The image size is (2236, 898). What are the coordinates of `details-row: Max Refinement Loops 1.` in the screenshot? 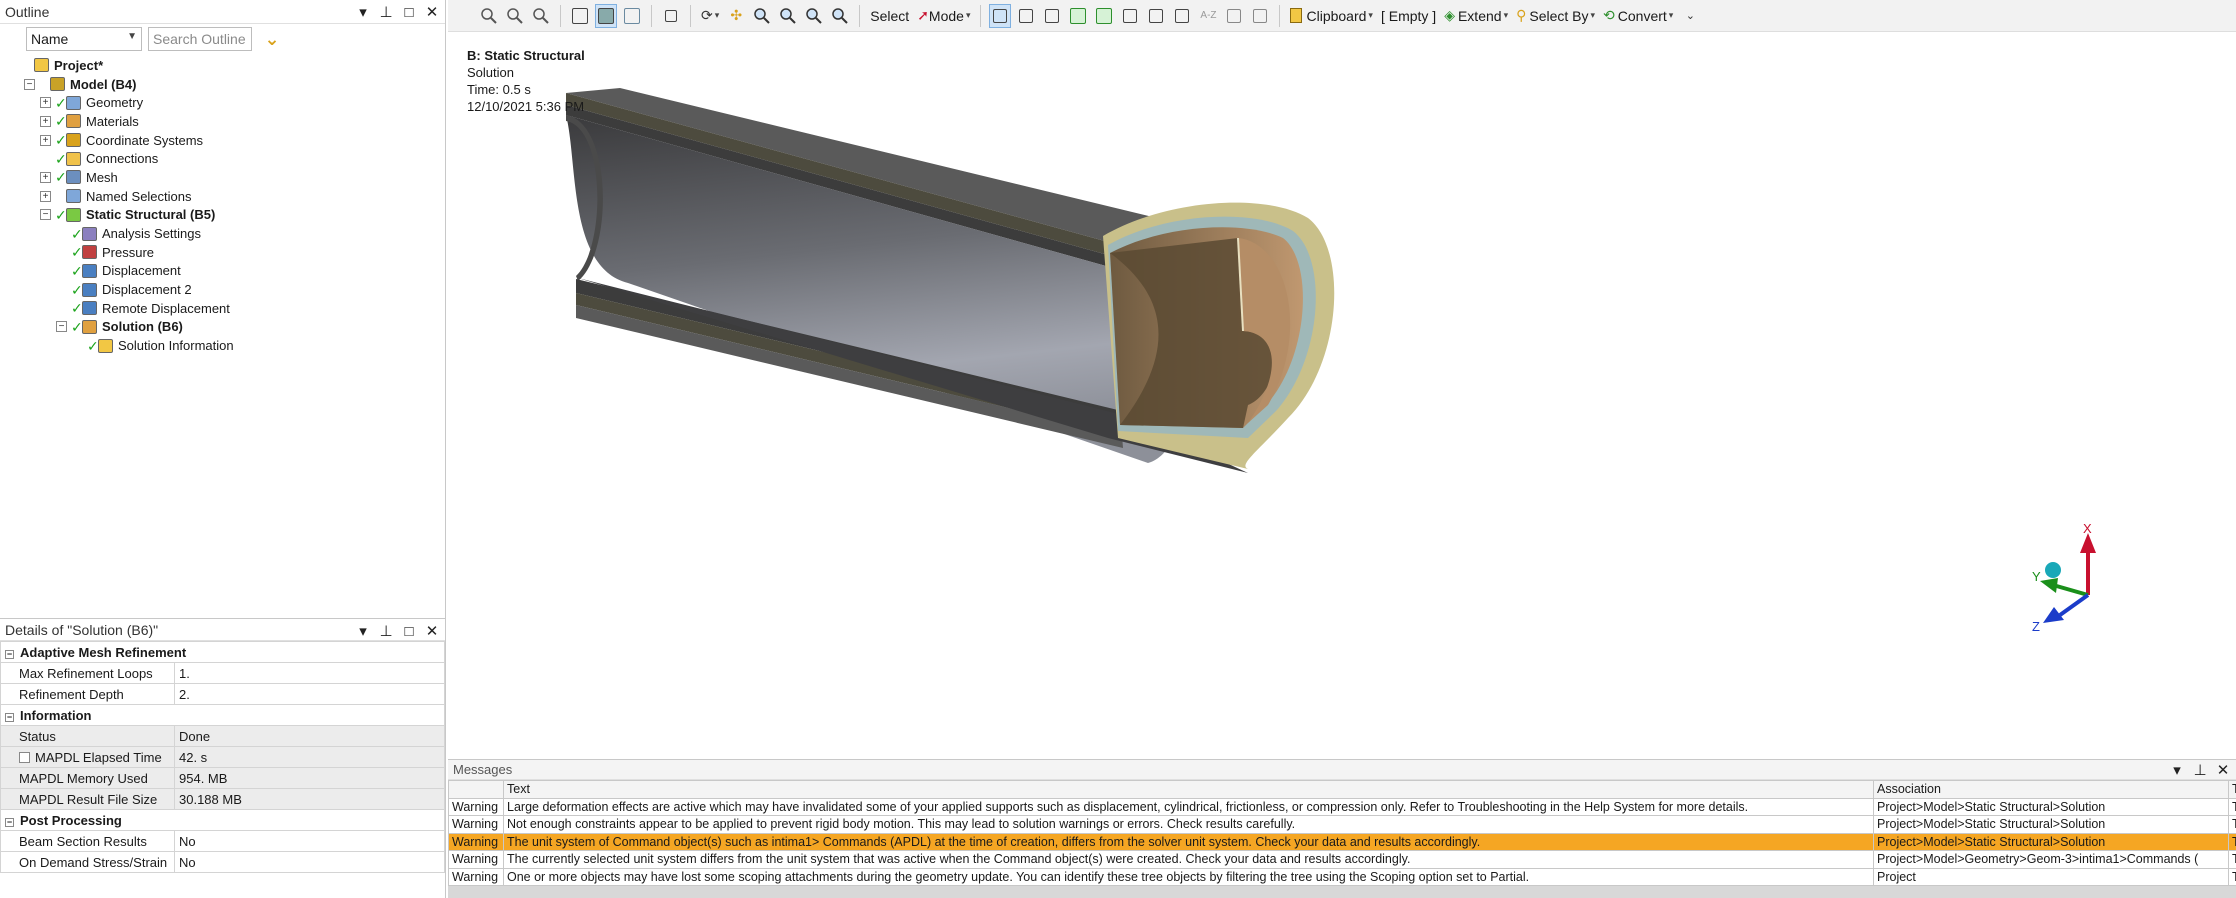 It's located at (222, 673).